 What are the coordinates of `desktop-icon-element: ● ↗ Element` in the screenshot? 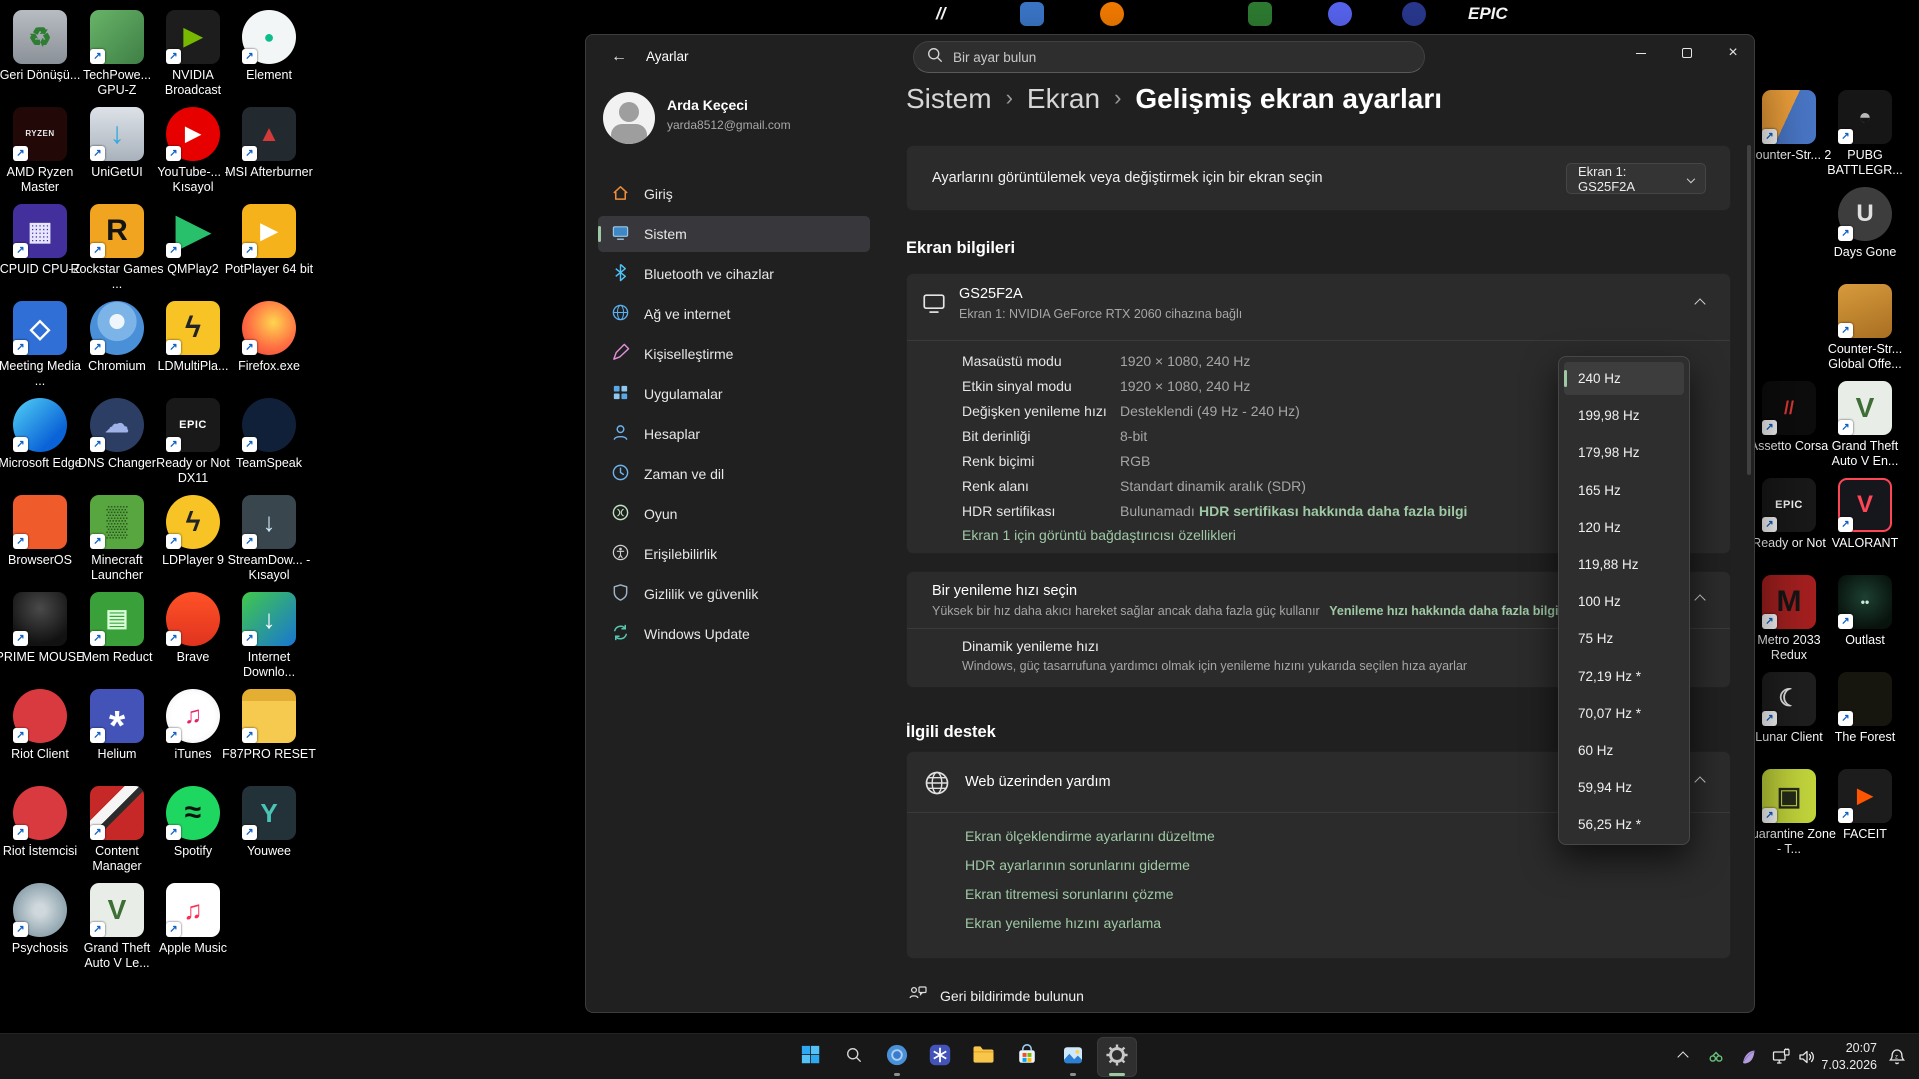 It's located at (269, 46).